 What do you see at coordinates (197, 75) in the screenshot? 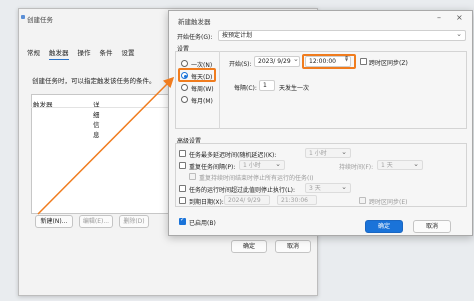
I see `daily-highlight-box` at bounding box center [197, 75].